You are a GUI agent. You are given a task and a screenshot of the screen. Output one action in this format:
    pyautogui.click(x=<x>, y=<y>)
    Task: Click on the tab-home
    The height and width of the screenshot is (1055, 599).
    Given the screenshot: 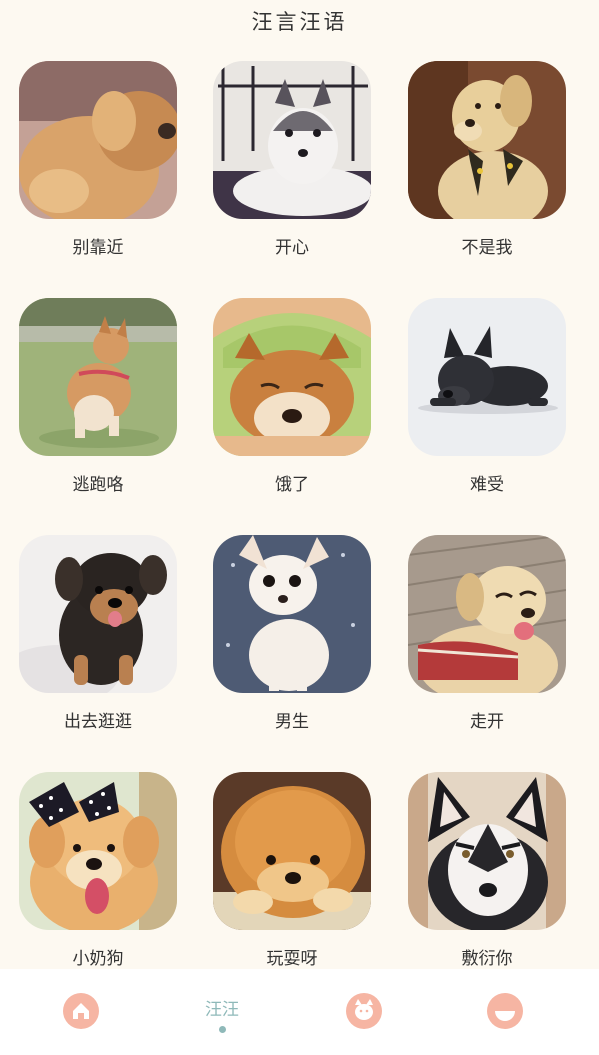 What is the action you would take?
    pyautogui.click(x=81, y=1012)
    